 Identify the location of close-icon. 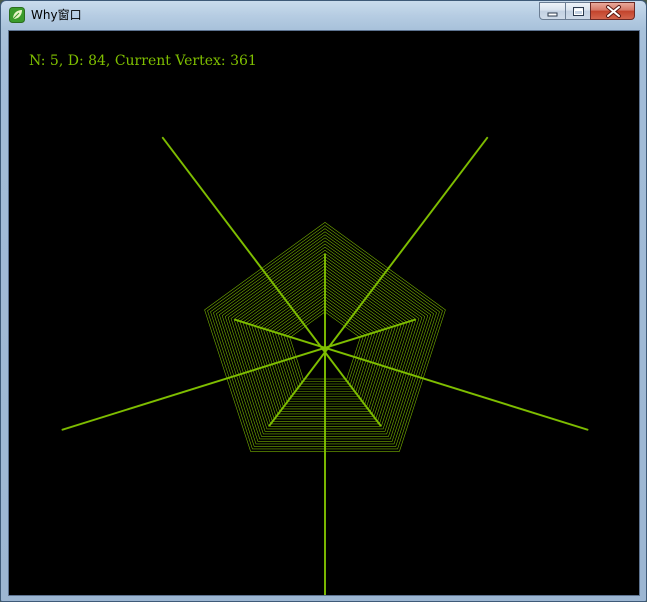
(613, 11).